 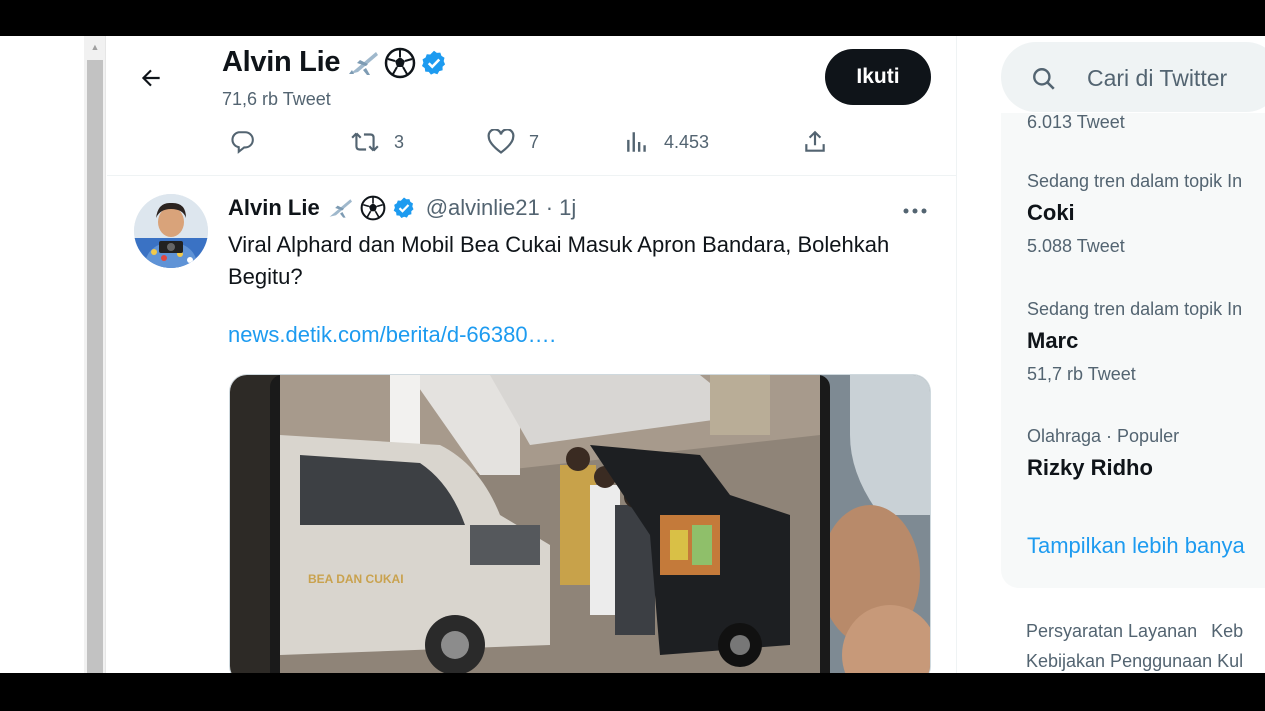 What do you see at coordinates (501, 141) in the screenshot?
I see `heart-icon` at bounding box center [501, 141].